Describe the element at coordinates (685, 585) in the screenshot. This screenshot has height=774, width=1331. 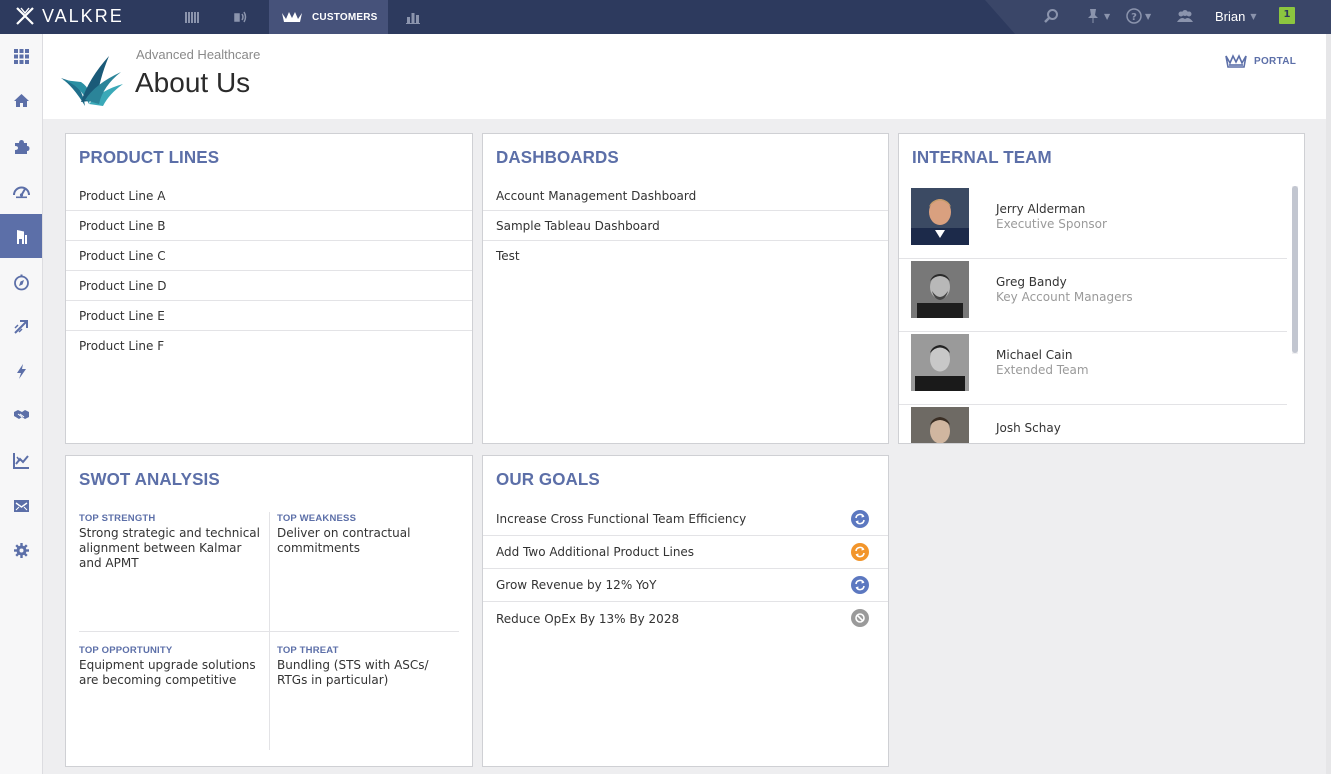
I see `goal-item: Grow Revenue by 12% YoY` at that location.